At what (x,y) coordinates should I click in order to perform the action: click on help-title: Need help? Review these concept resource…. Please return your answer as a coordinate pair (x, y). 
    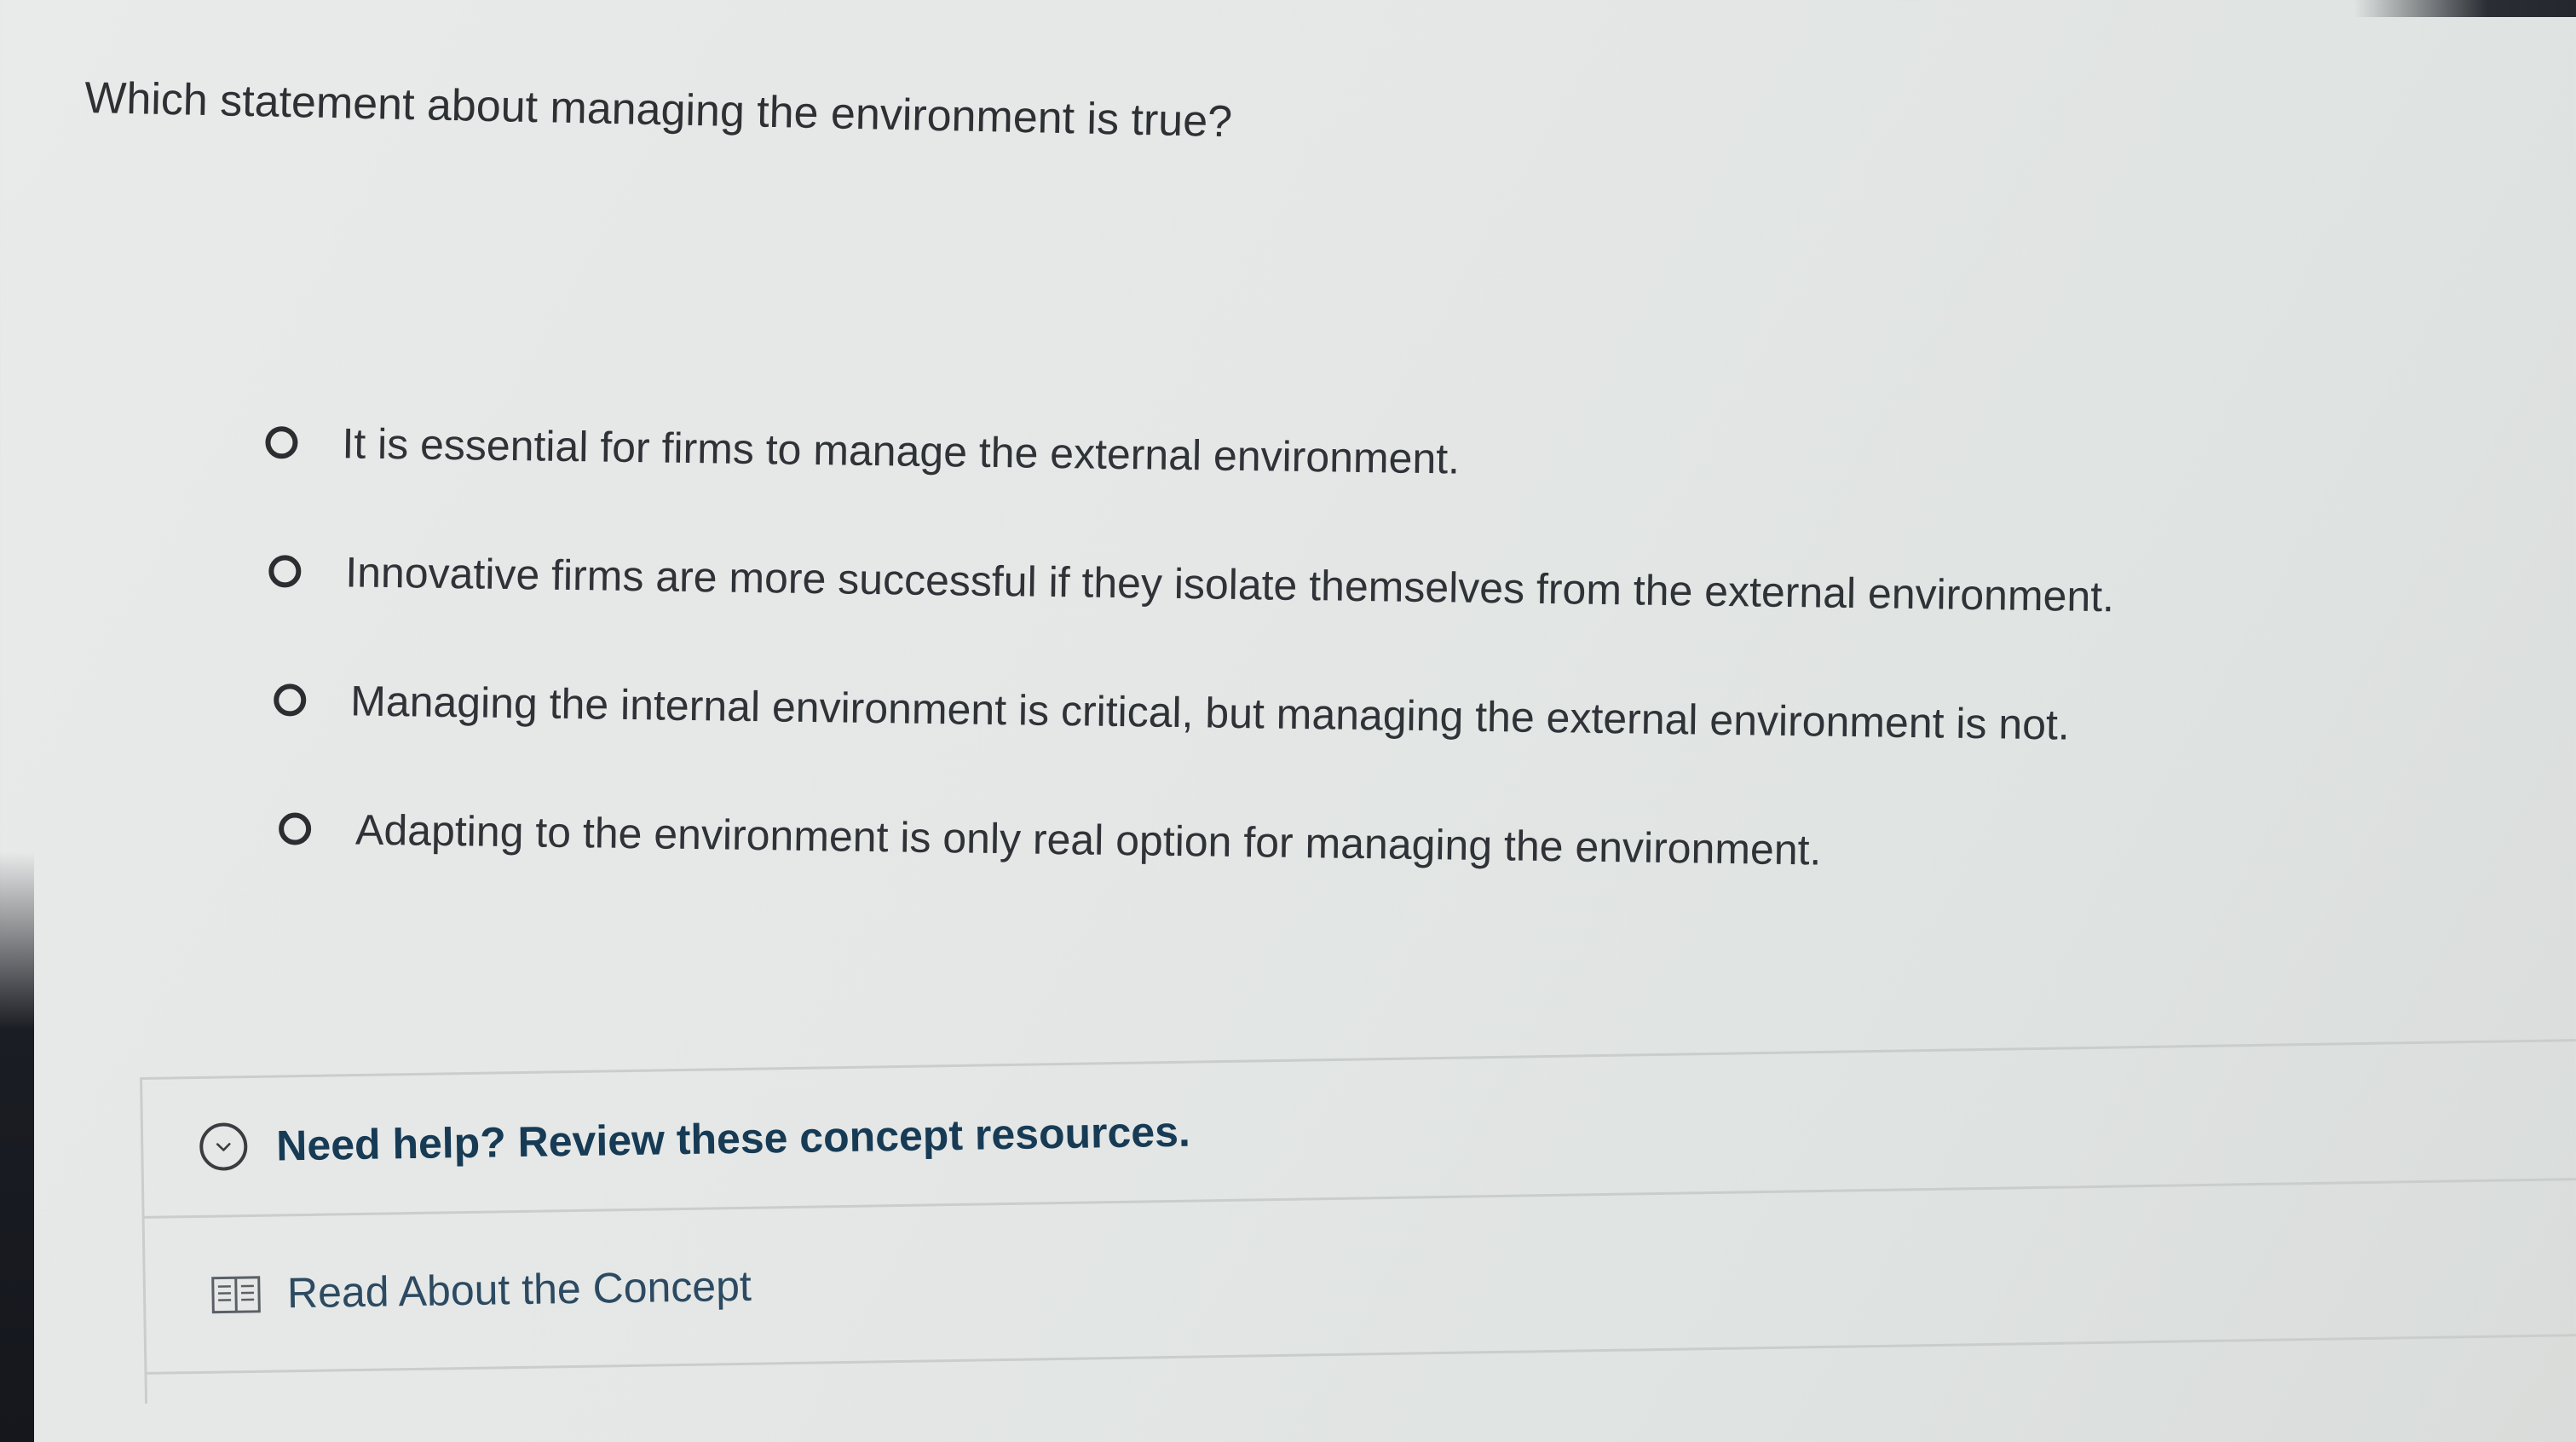
    Looking at the image, I should click on (733, 1138).